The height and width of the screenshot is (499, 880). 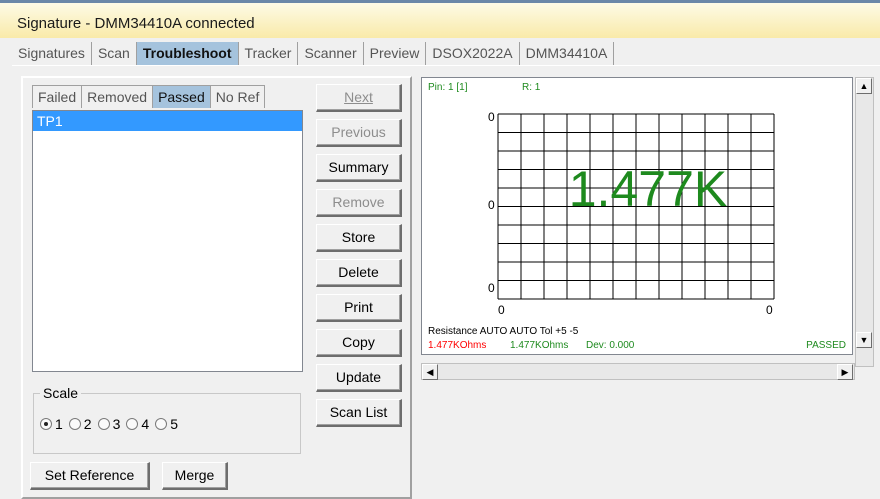 I want to click on delete-button: Delete, so click(x=359, y=273).